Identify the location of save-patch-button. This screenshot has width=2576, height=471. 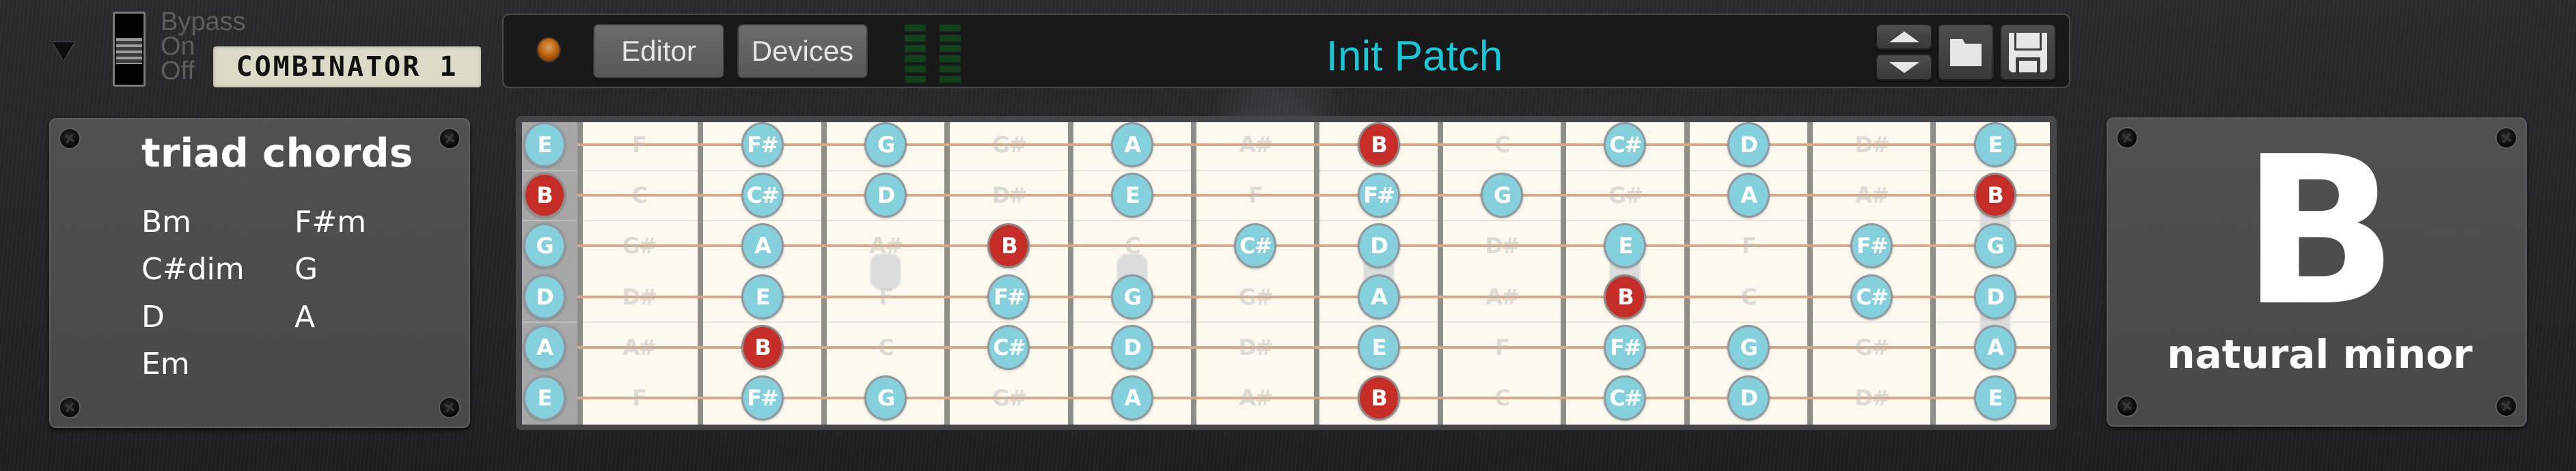
(2028, 52).